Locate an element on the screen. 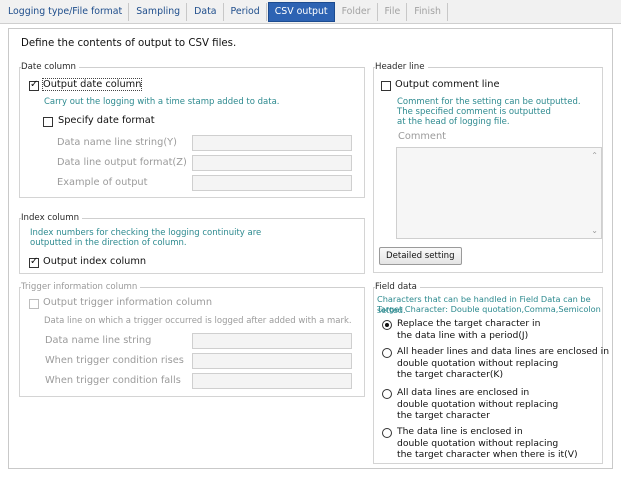 This screenshot has height=477, width=621. example-of-output-label: Example of output is located at coordinates (102, 182).